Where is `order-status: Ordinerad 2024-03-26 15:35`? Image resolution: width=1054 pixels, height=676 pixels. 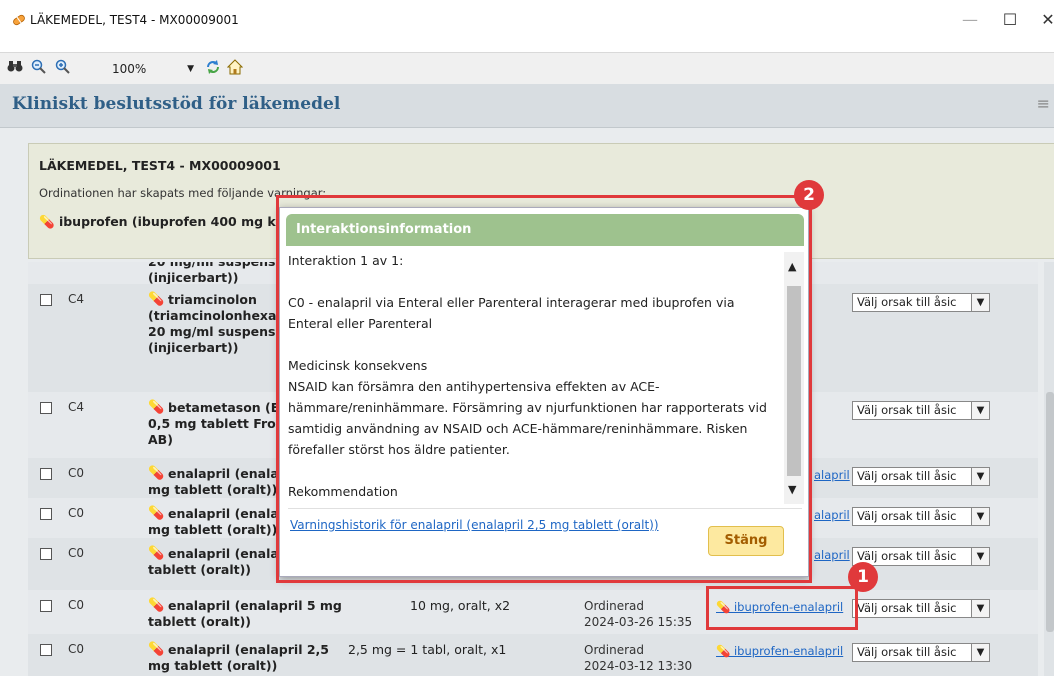 order-status: Ordinerad 2024-03-26 15:35 is located at coordinates (638, 614).